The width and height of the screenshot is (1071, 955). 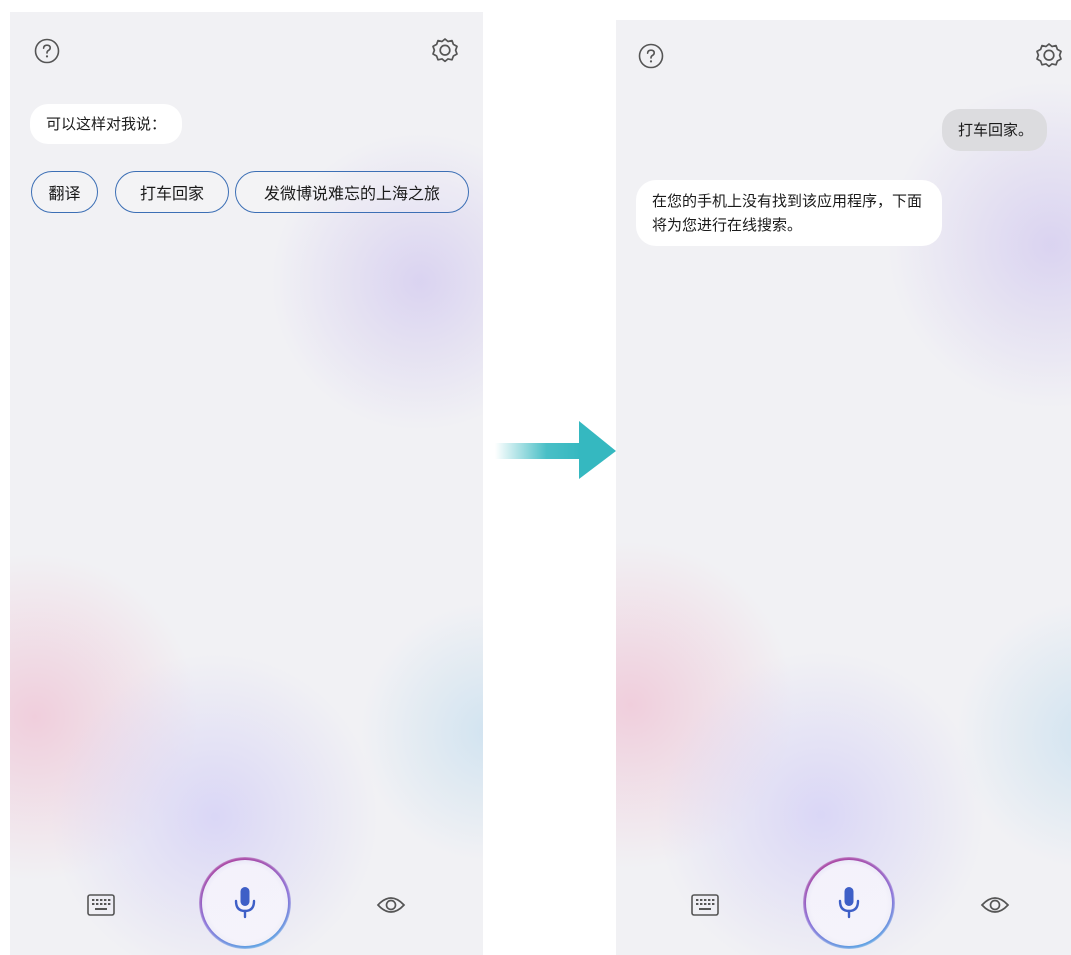 What do you see at coordinates (727, 225) in the screenshot?
I see `assistant-message-line: 将为您进行在线搜索。` at bounding box center [727, 225].